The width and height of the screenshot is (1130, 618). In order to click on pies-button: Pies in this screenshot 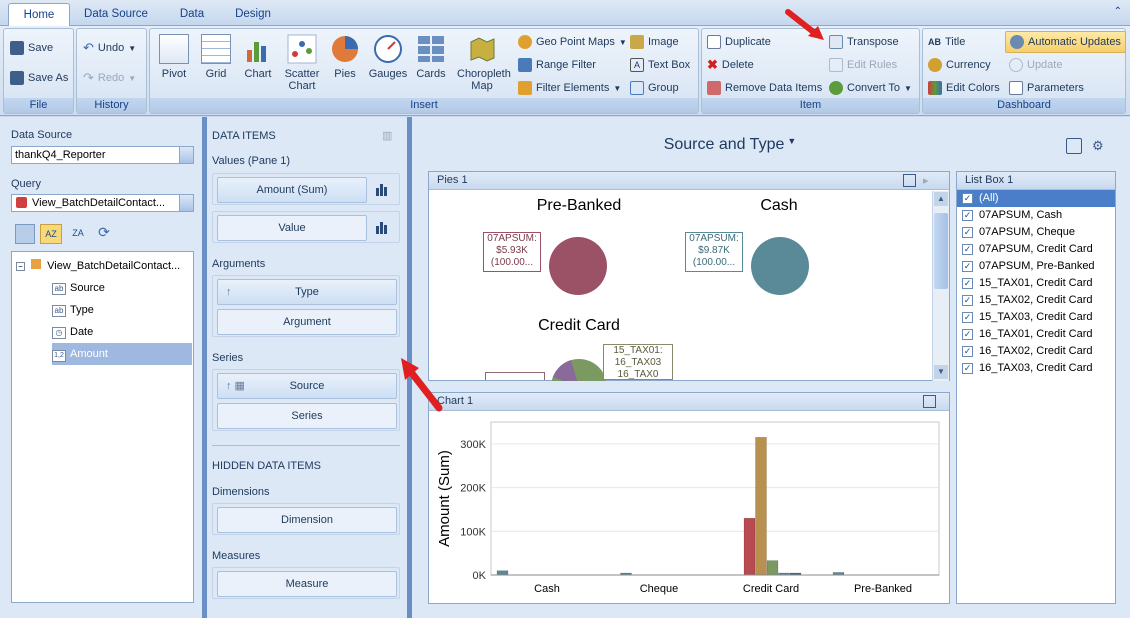, I will do `click(345, 57)`.